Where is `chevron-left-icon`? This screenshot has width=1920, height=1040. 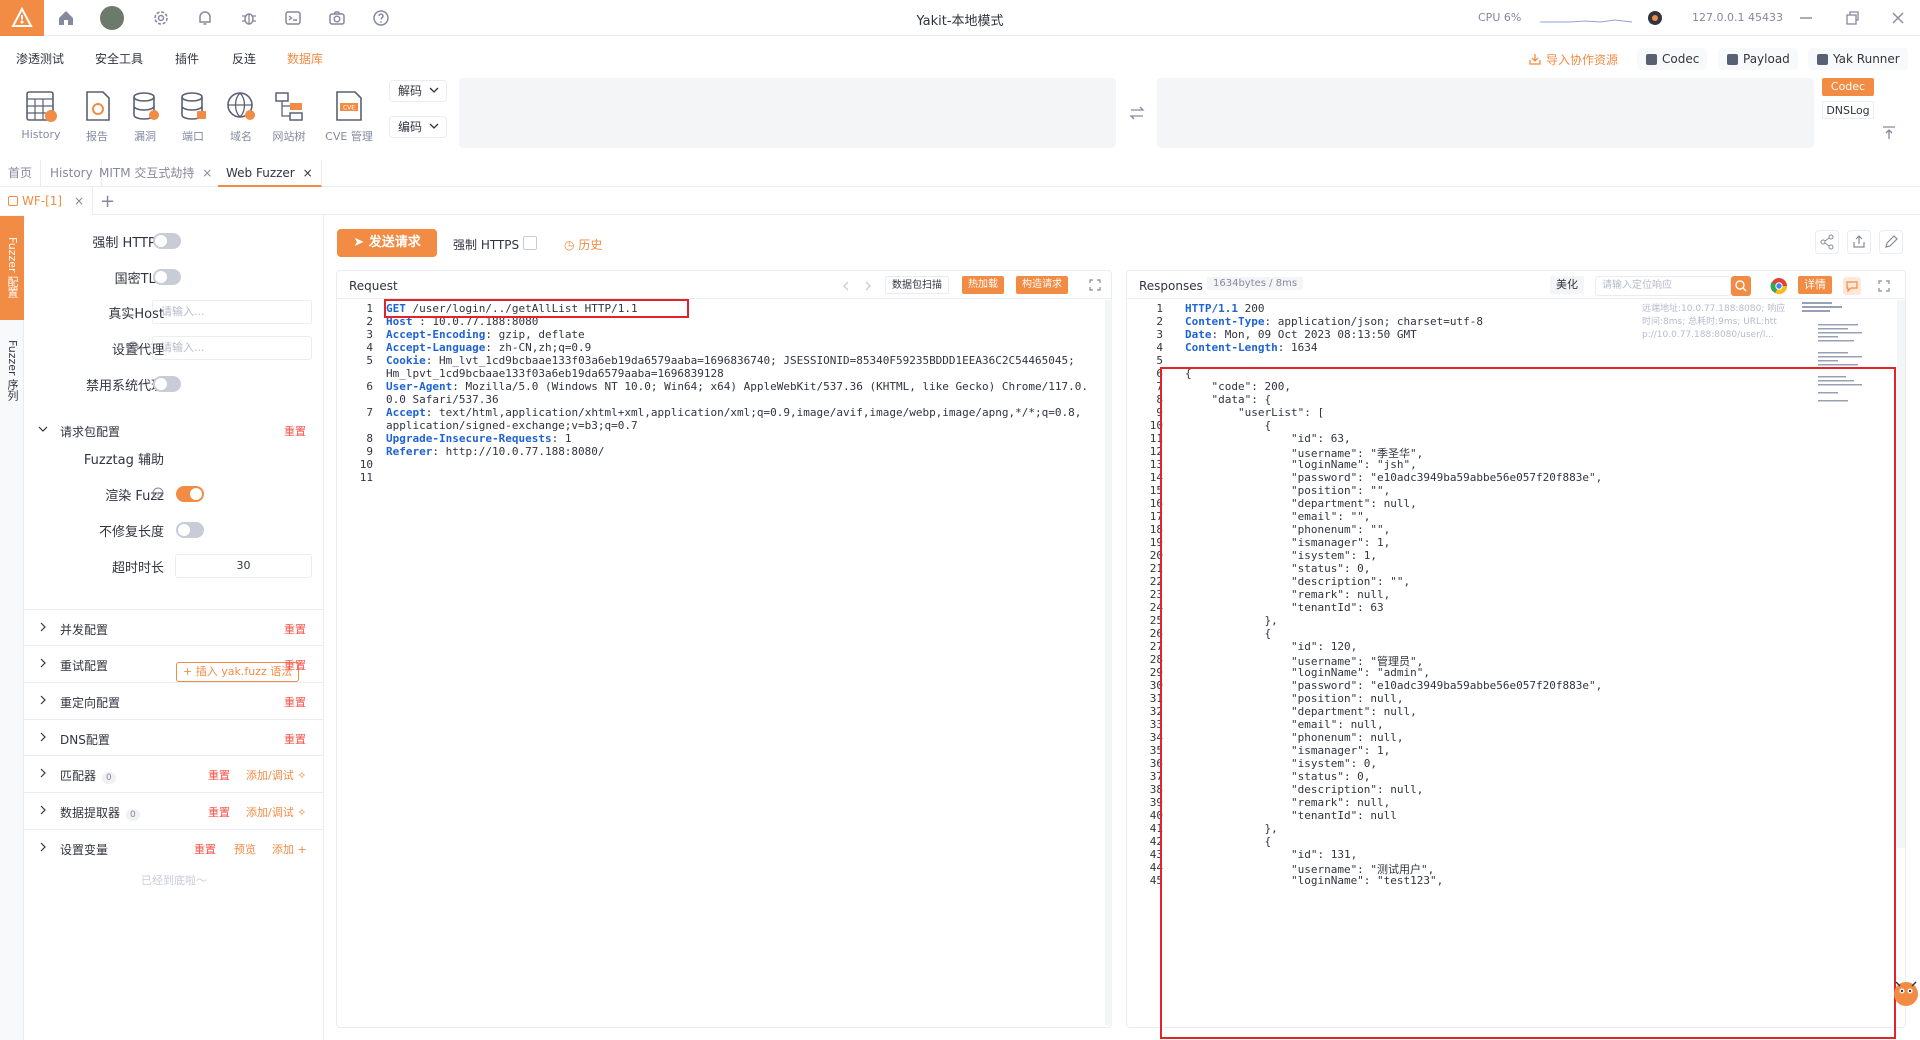
chevron-left-icon is located at coordinates (846, 286).